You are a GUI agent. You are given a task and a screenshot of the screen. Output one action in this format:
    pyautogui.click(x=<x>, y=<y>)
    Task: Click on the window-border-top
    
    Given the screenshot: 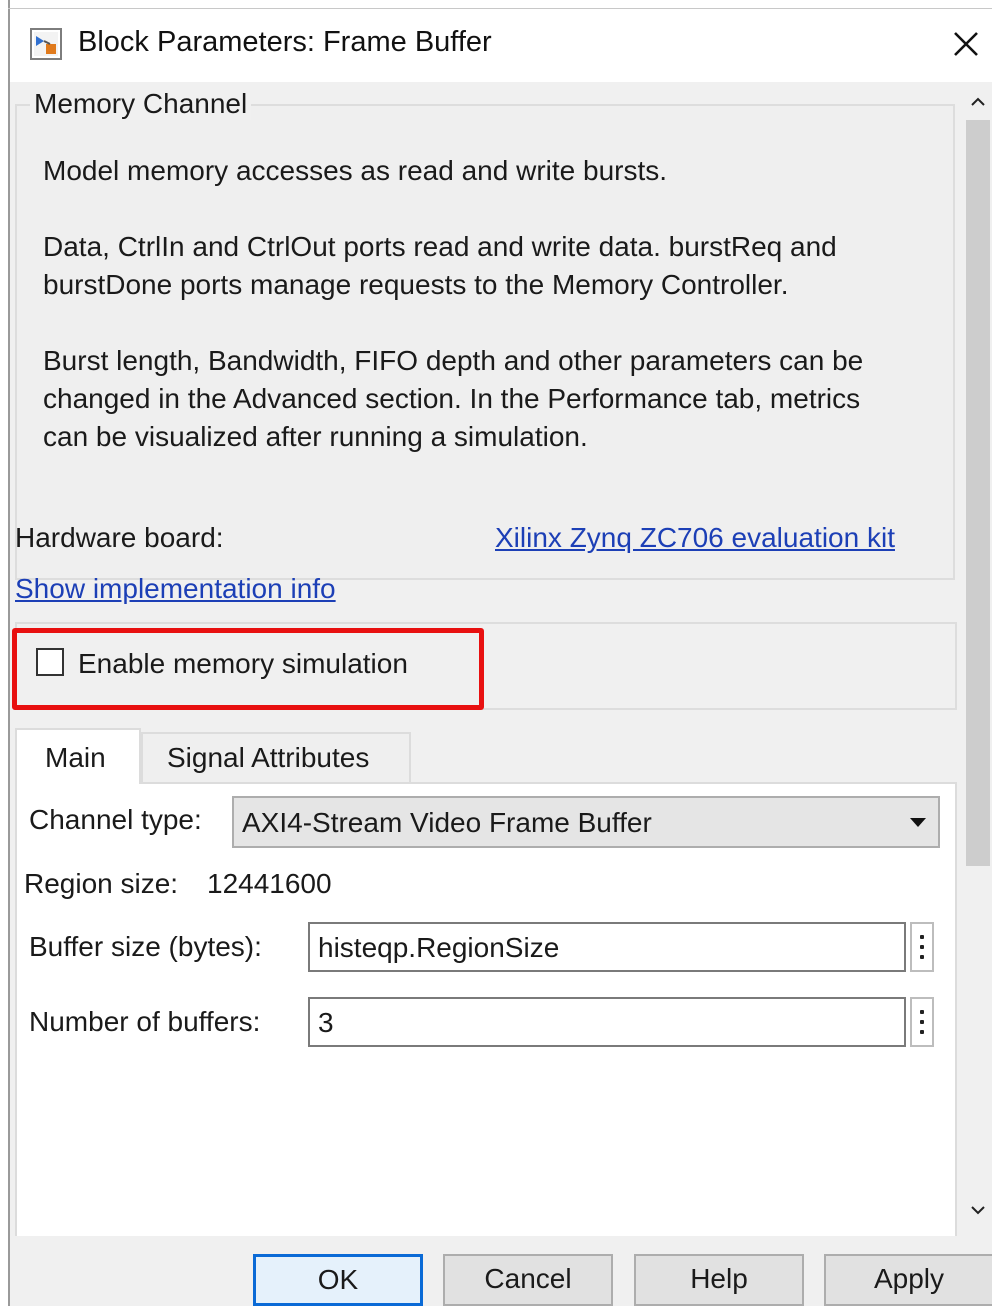 What is the action you would take?
    pyautogui.click(x=500, y=8)
    